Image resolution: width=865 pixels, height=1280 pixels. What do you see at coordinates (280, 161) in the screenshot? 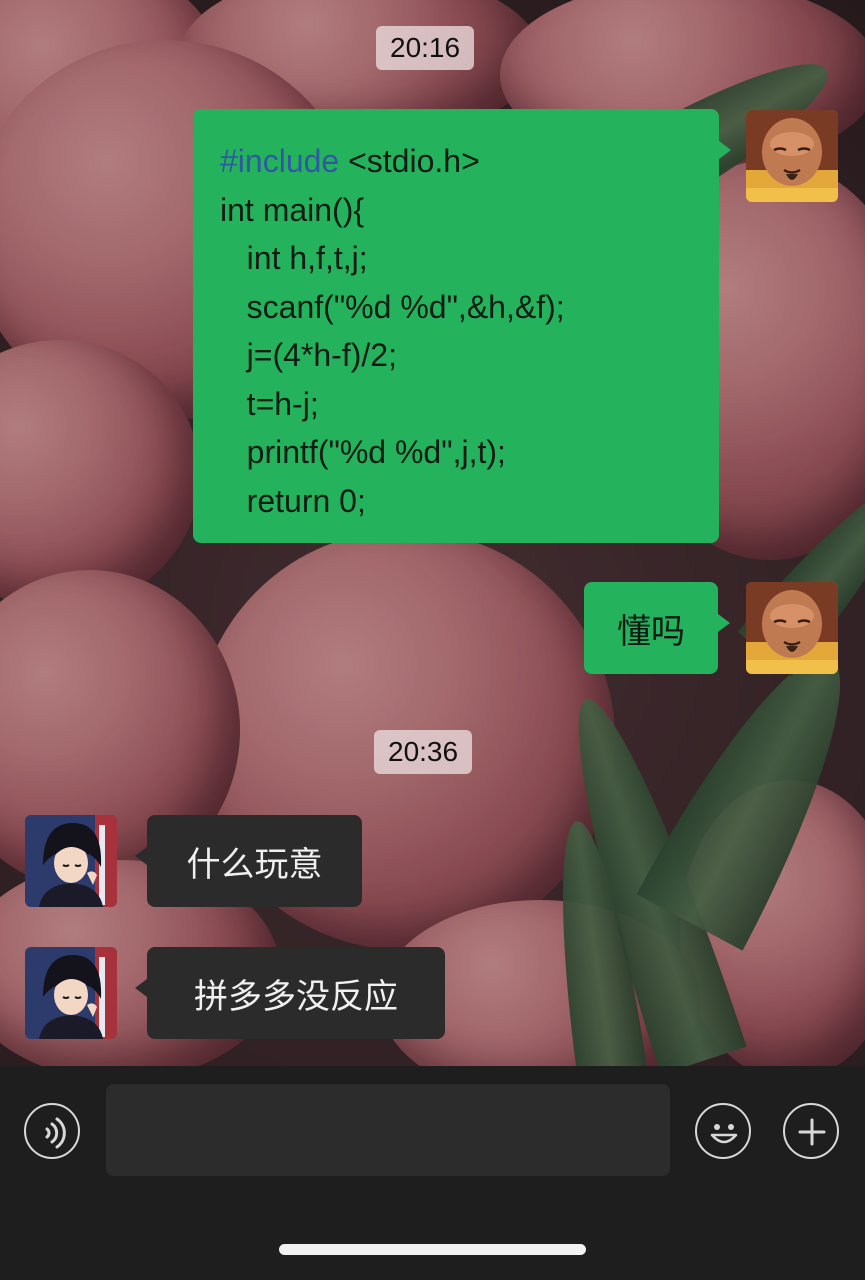
I see `code-keyword: #include` at bounding box center [280, 161].